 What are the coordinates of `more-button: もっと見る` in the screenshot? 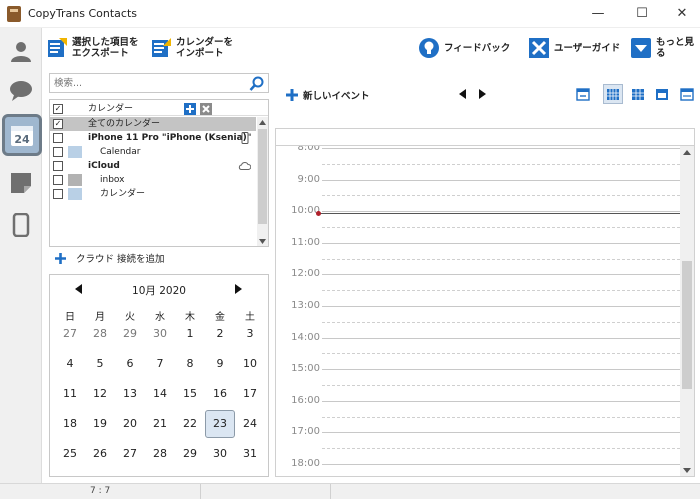 It's located at (665, 48).